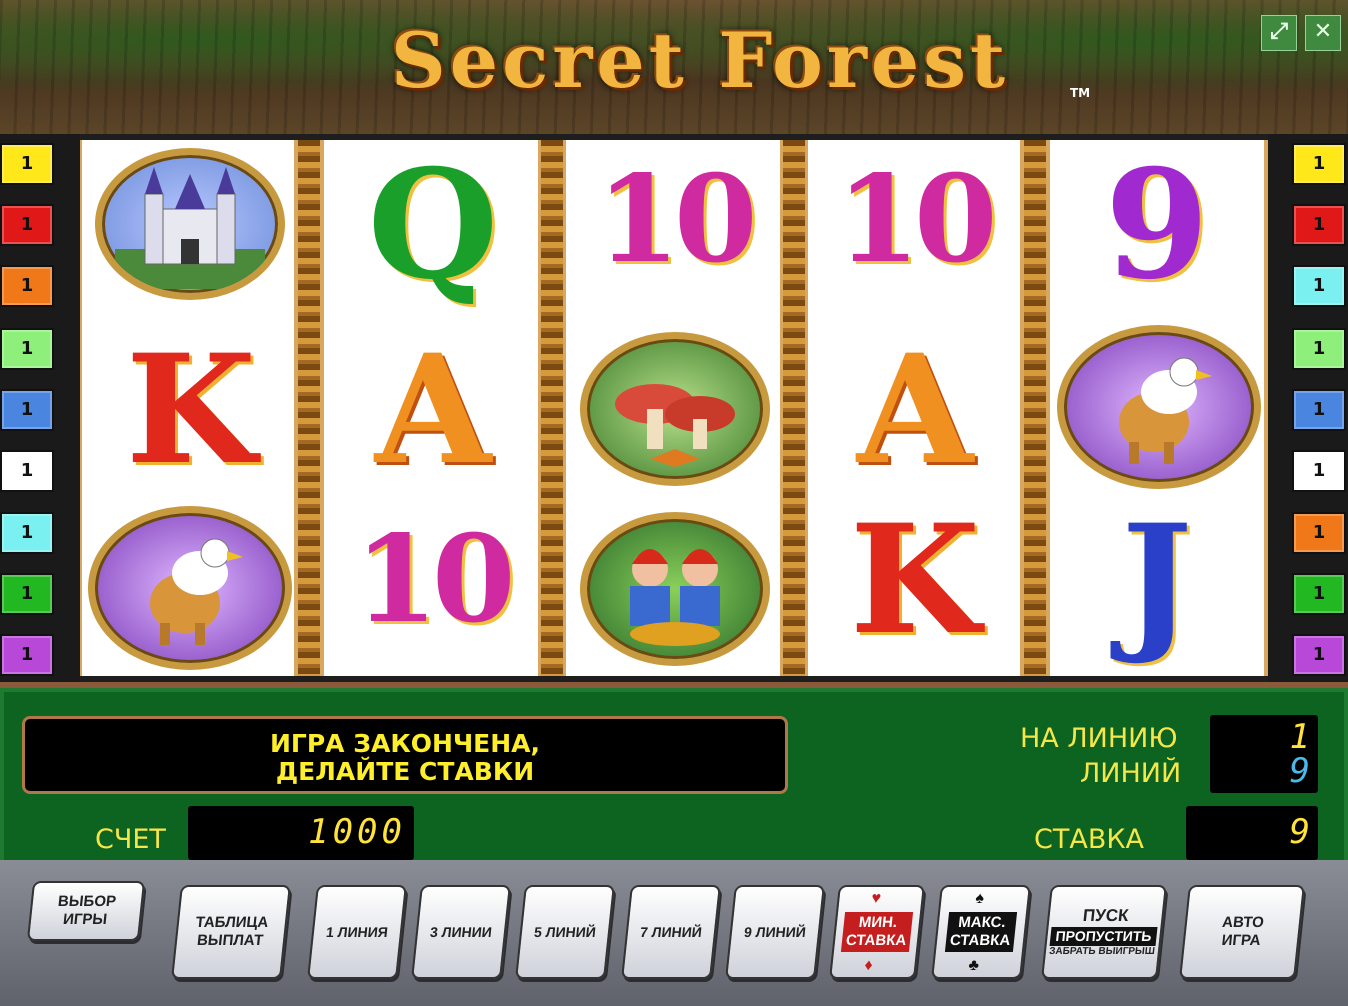 The width and height of the screenshot is (1348, 1006). I want to click on game-title: Secret Forest, so click(700, 60).